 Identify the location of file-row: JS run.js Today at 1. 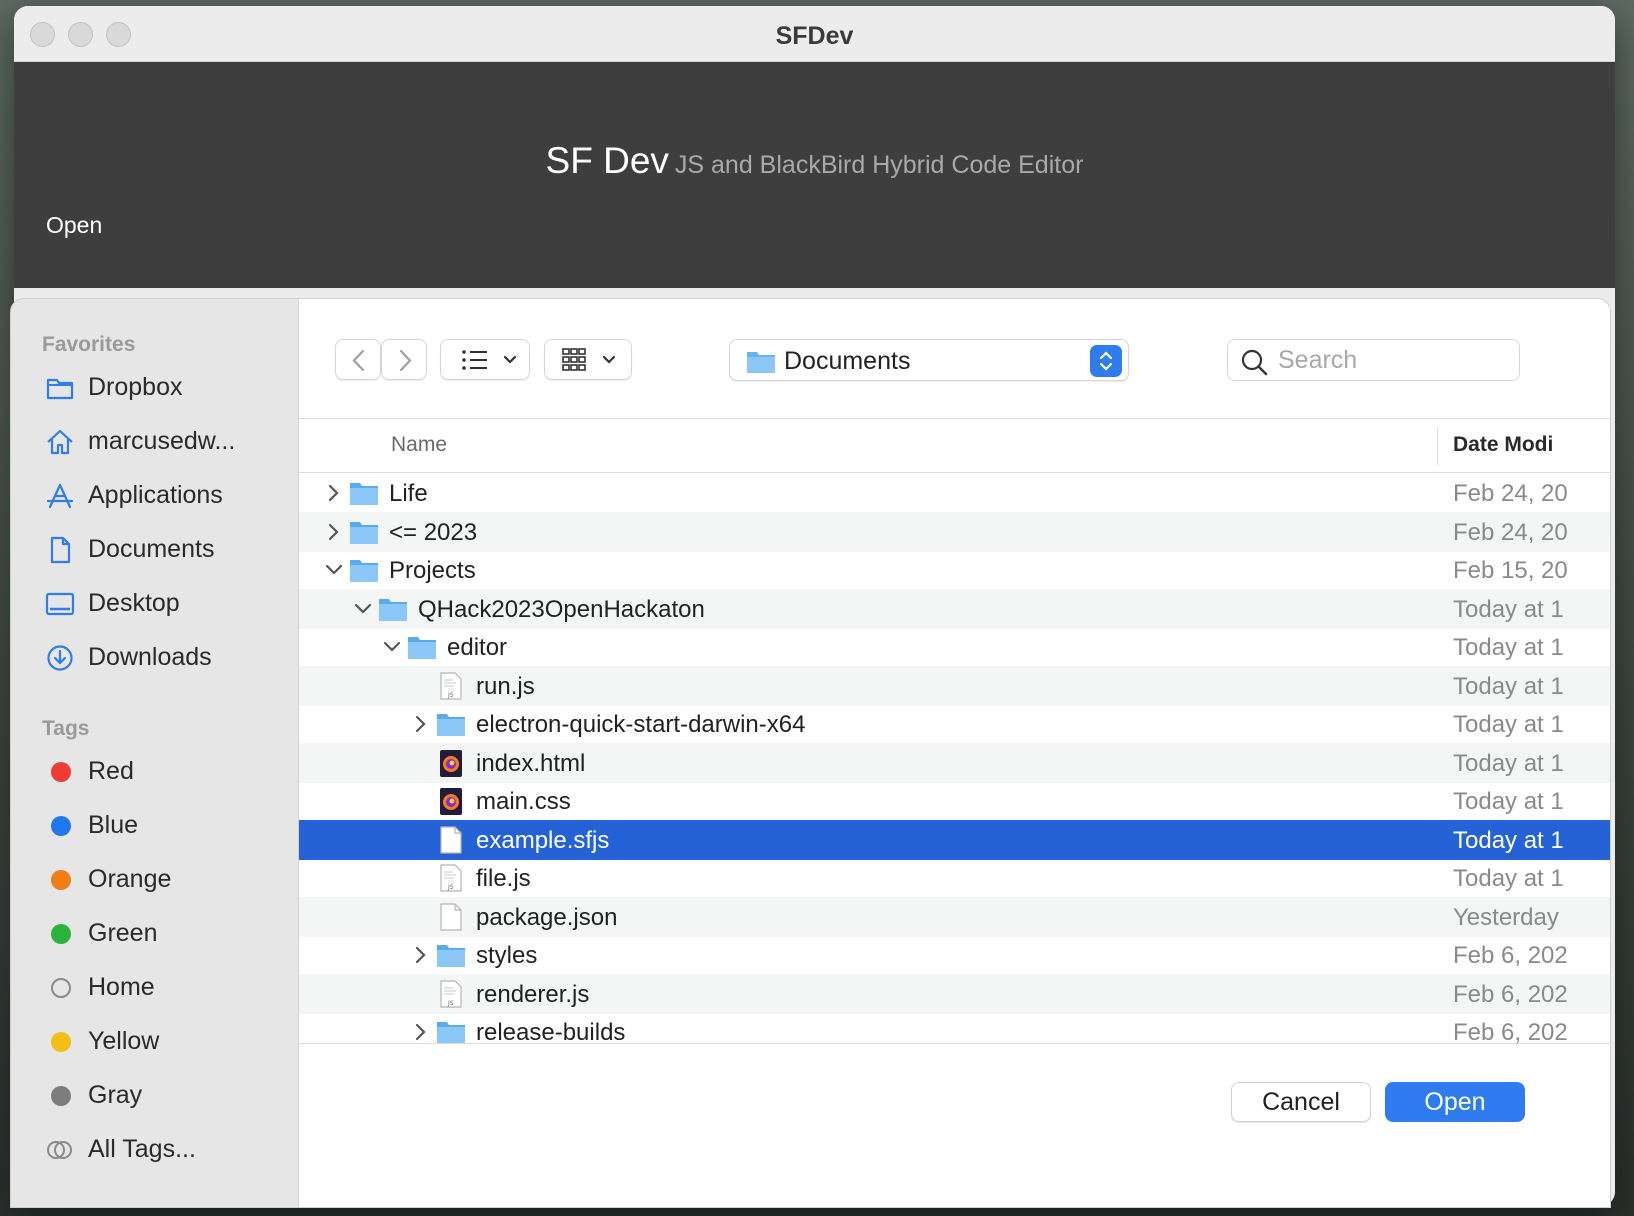
(954, 685).